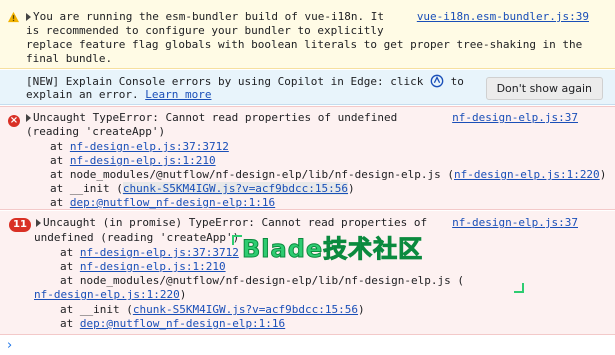  What do you see at coordinates (437, 81) in the screenshot?
I see `copilot-icon` at bounding box center [437, 81].